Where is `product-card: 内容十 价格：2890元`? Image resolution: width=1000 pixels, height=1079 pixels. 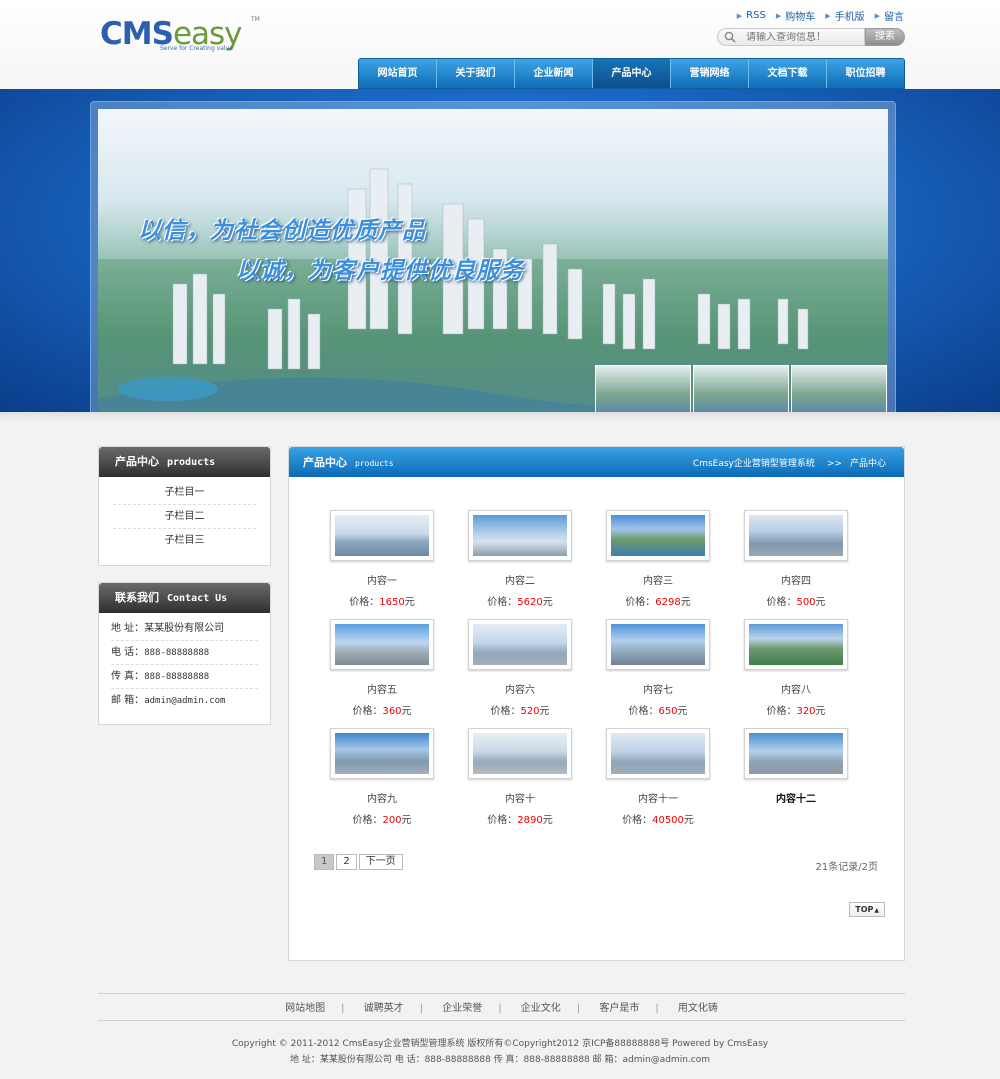
product-card: 内容十 价格：2890元 is located at coordinates (520, 777).